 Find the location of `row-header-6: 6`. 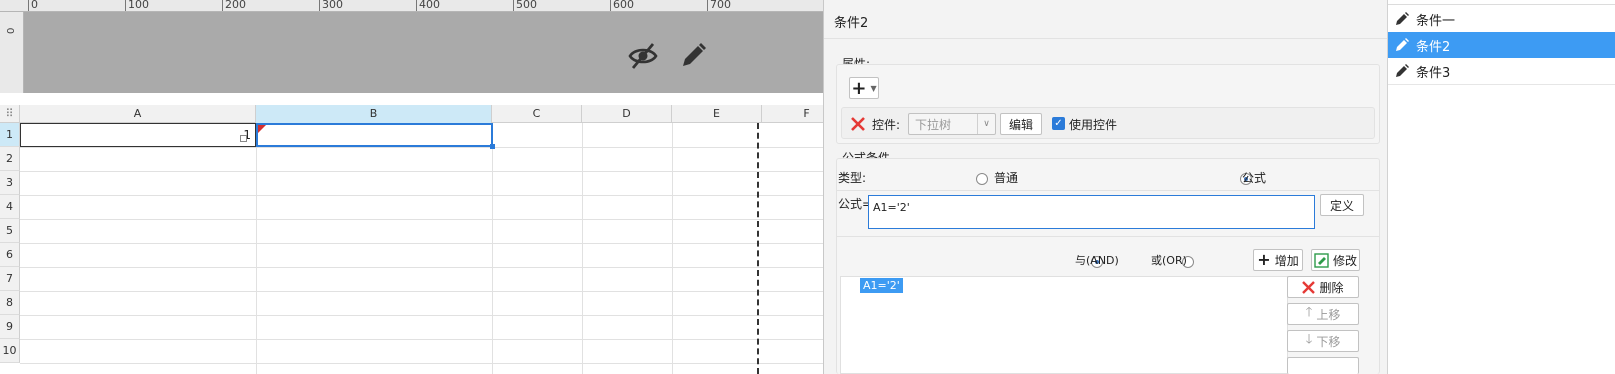

row-header-6: 6 is located at coordinates (10, 255).